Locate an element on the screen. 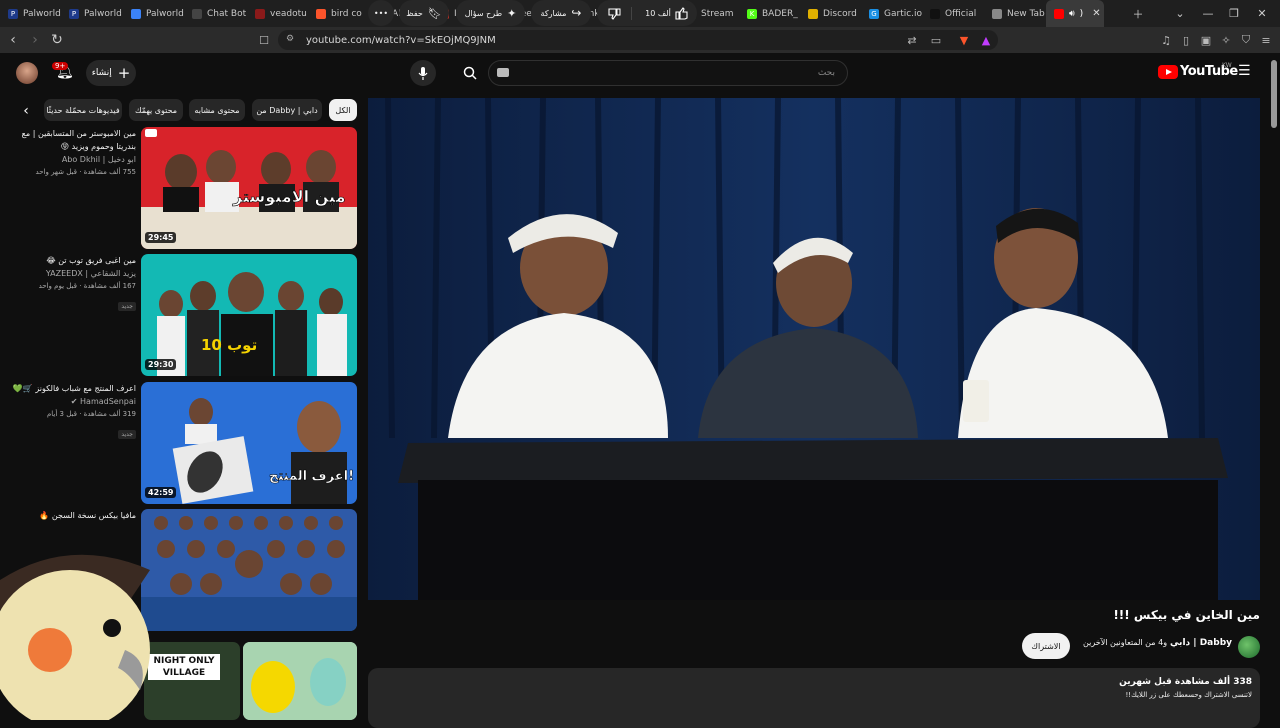 Image resolution: width=1280 pixels, height=728 pixels. plus-icon: + is located at coordinates (124, 73).